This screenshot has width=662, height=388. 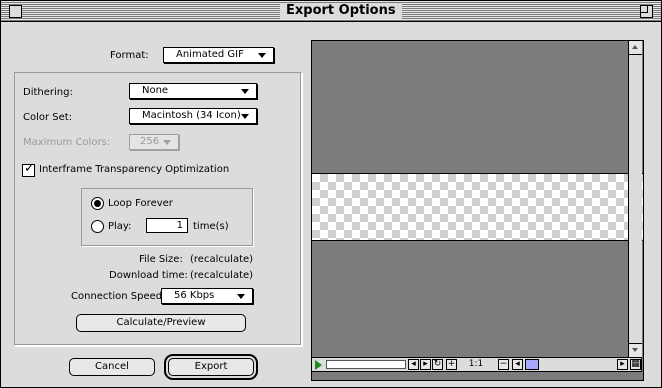 I want to click on radio-dot-icon, so click(x=97, y=203).